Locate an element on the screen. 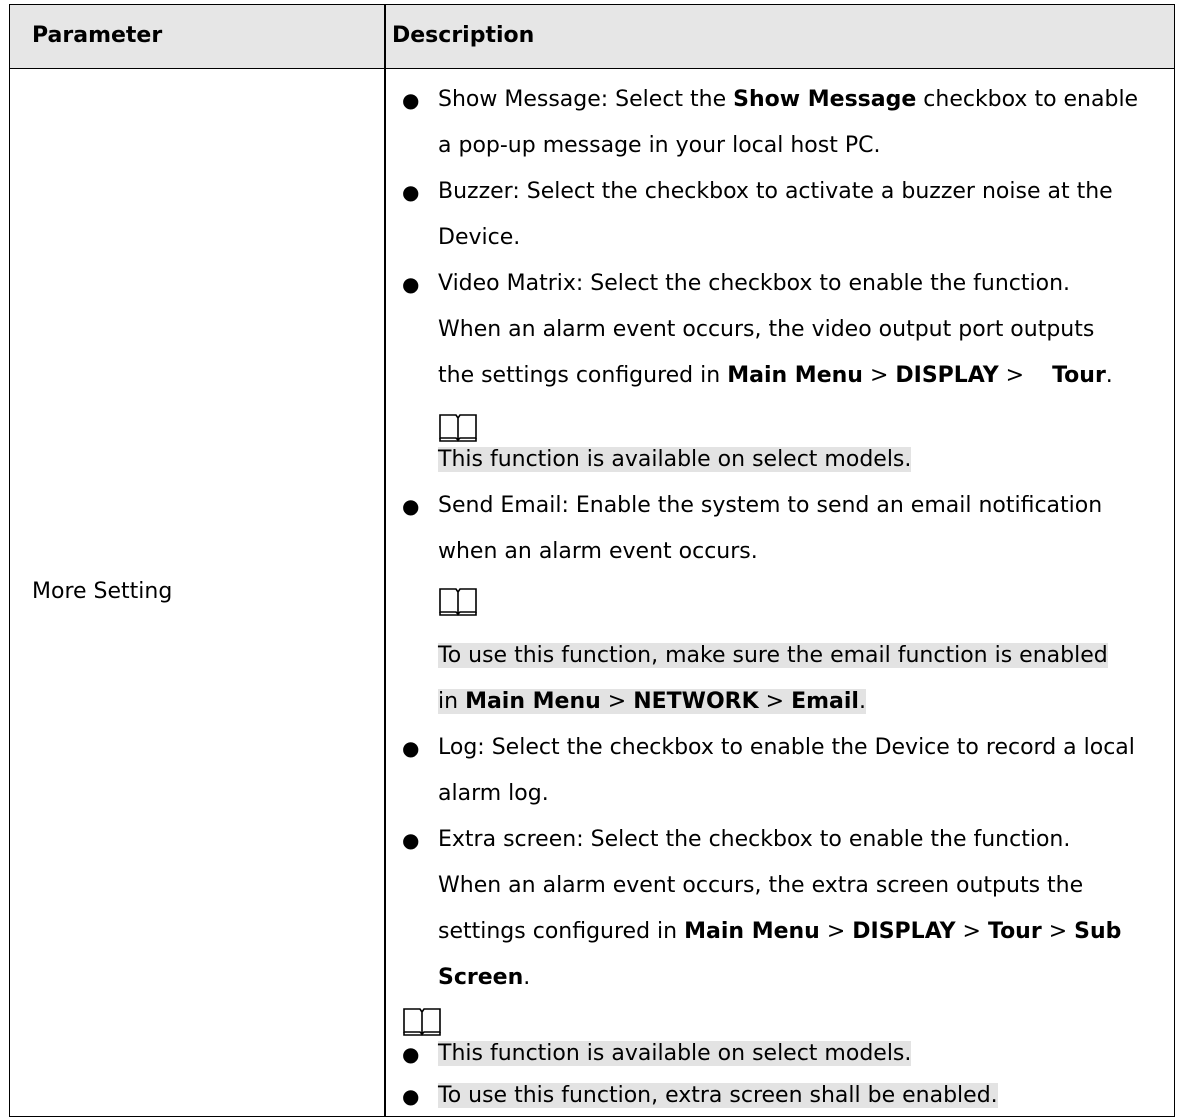 The width and height of the screenshot is (1178, 1119). header-description: Description is located at coordinates (463, 35).